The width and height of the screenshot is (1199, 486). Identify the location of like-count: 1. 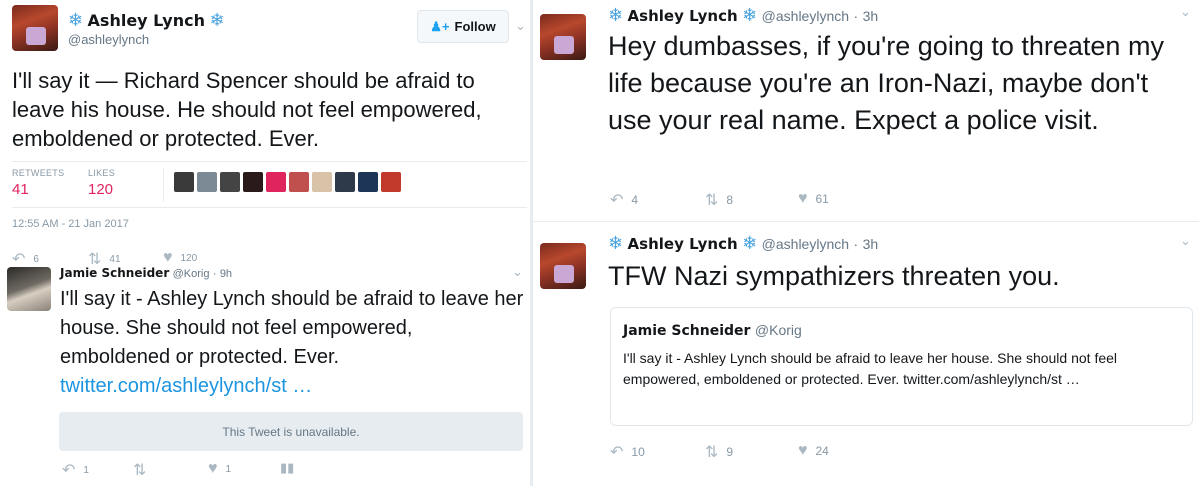
(228, 469).